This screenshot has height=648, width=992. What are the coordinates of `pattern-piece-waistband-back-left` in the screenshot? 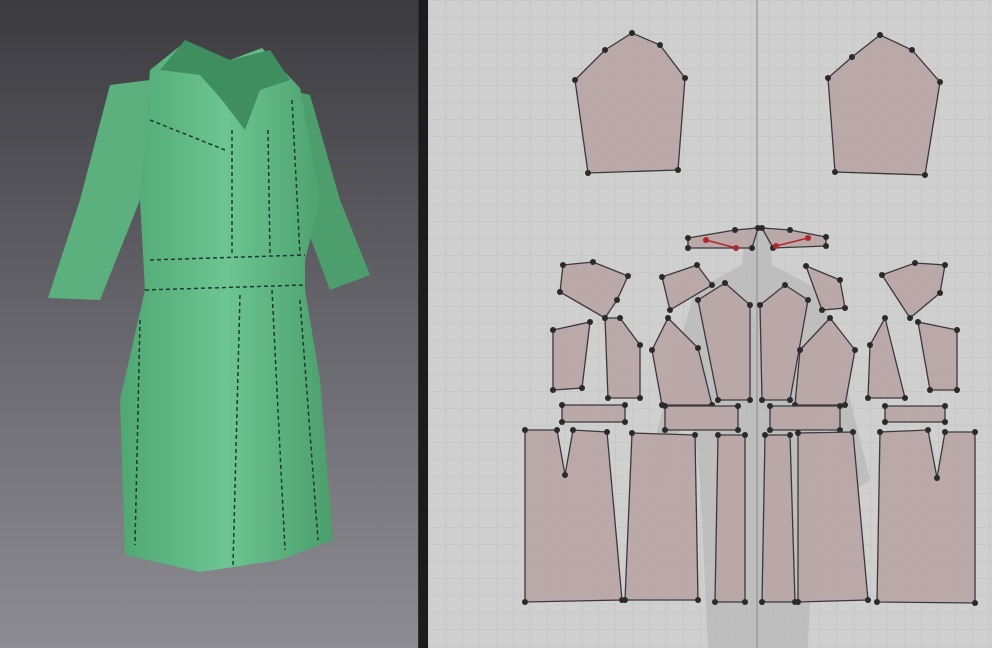 It's located at (593, 413).